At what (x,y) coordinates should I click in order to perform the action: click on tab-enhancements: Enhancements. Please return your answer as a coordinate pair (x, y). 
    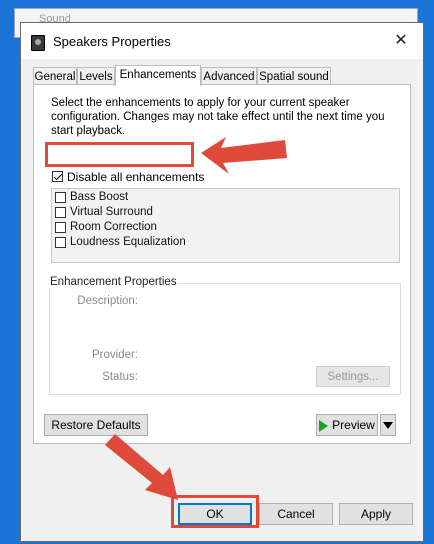
    Looking at the image, I should click on (158, 75).